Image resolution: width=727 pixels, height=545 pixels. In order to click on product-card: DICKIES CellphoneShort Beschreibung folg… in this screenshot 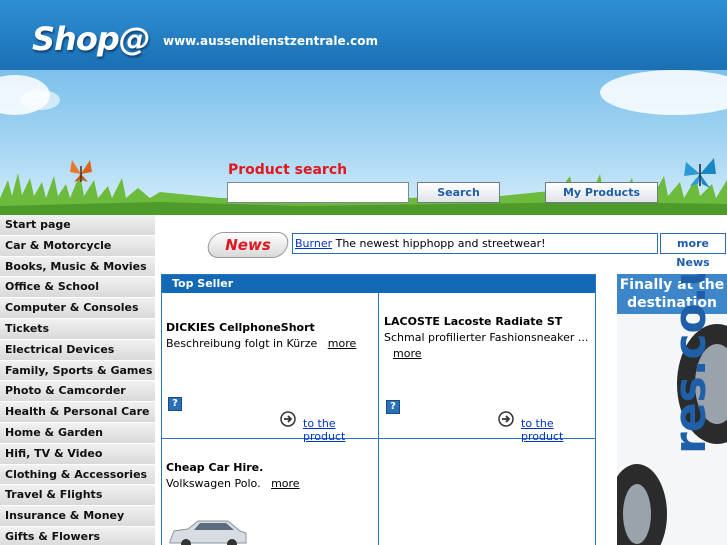, I will do `click(270, 368)`.